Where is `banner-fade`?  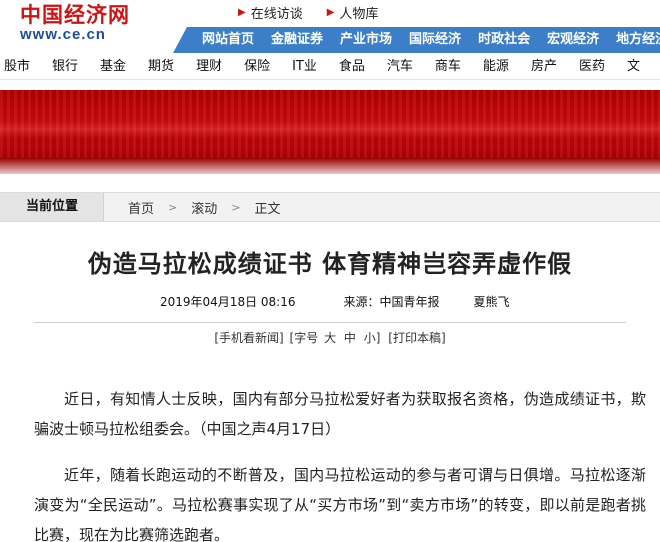 banner-fade is located at coordinates (330, 166).